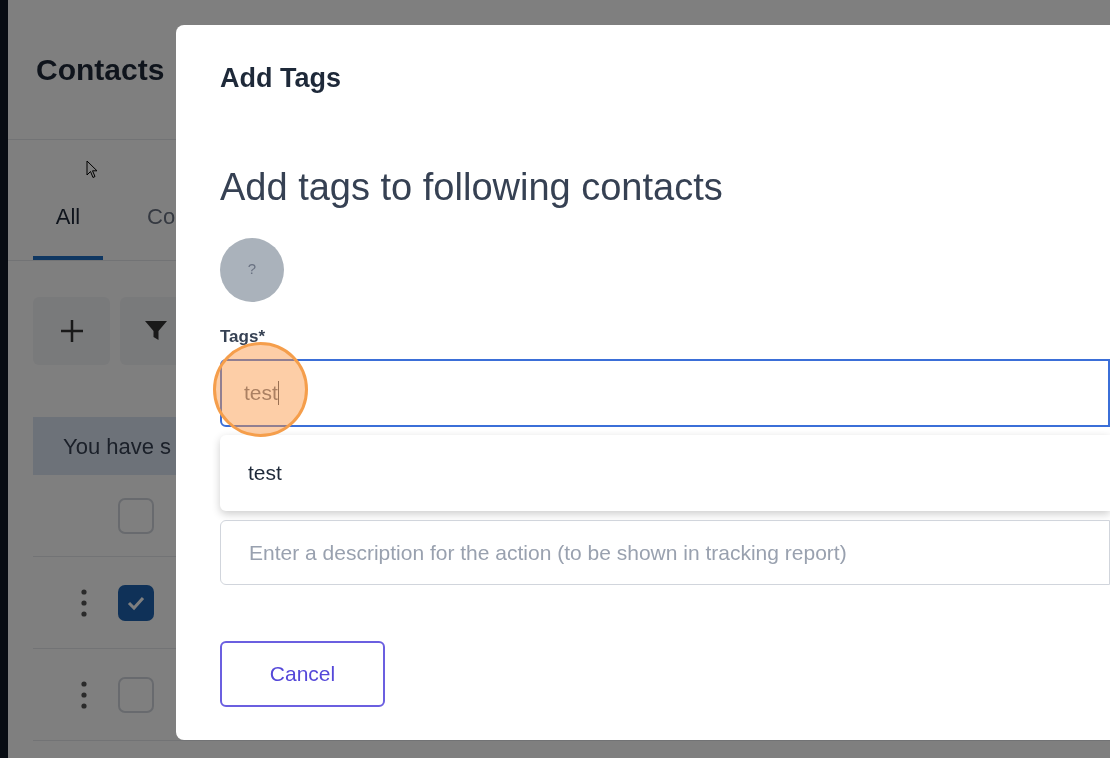 The width and height of the screenshot is (1110, 758). What do you see at coordinates (92, 169) in the screenshot?
I see `mouse-pointer-icon` at bounding box center [92, 169].